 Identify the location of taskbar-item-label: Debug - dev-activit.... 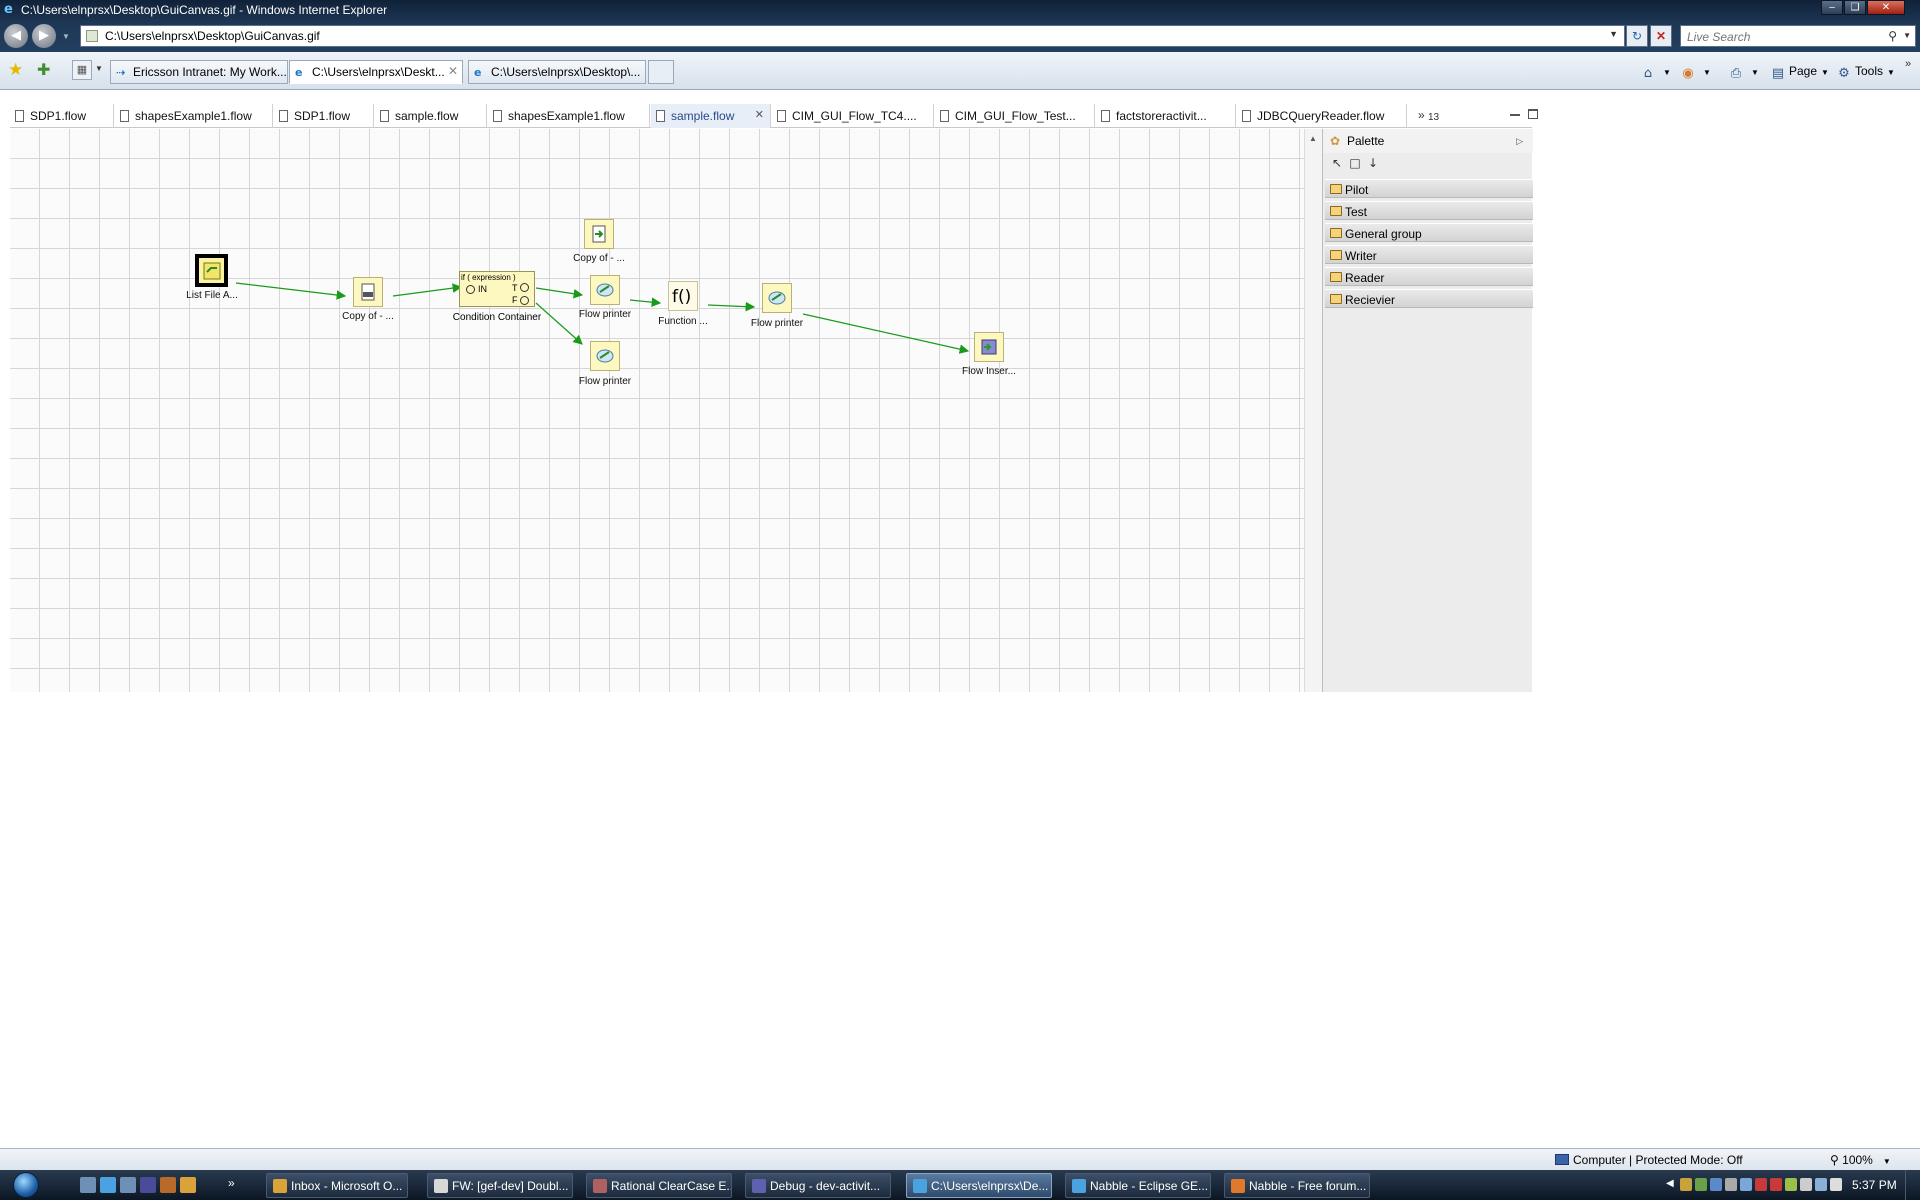
(825, 1186).